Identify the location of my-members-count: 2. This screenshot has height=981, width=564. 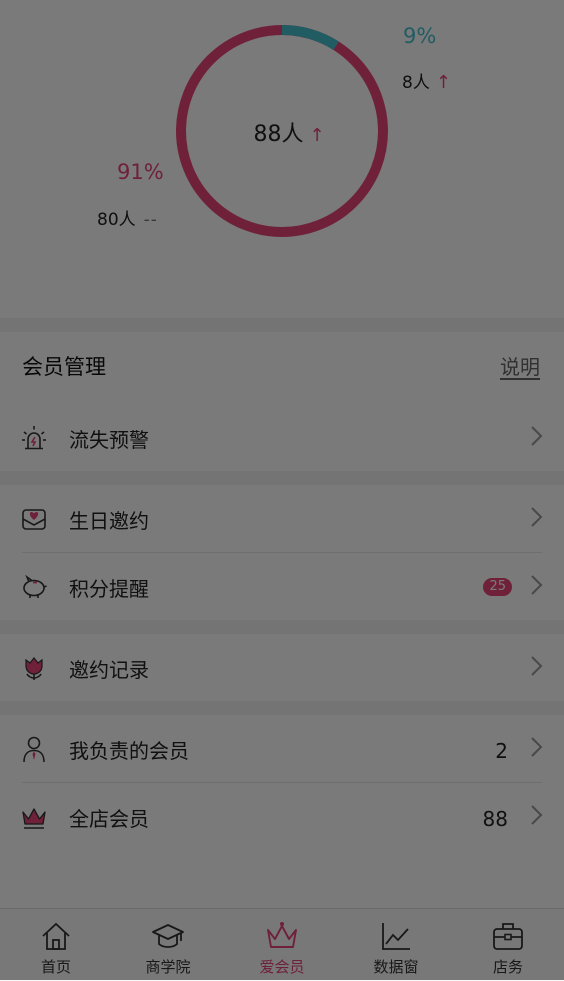
(501, 751).